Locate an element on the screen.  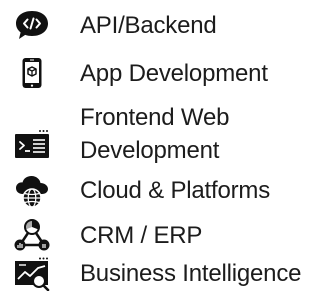
menu-item-label: CRM / ERP is located at coordinates (141, 235).